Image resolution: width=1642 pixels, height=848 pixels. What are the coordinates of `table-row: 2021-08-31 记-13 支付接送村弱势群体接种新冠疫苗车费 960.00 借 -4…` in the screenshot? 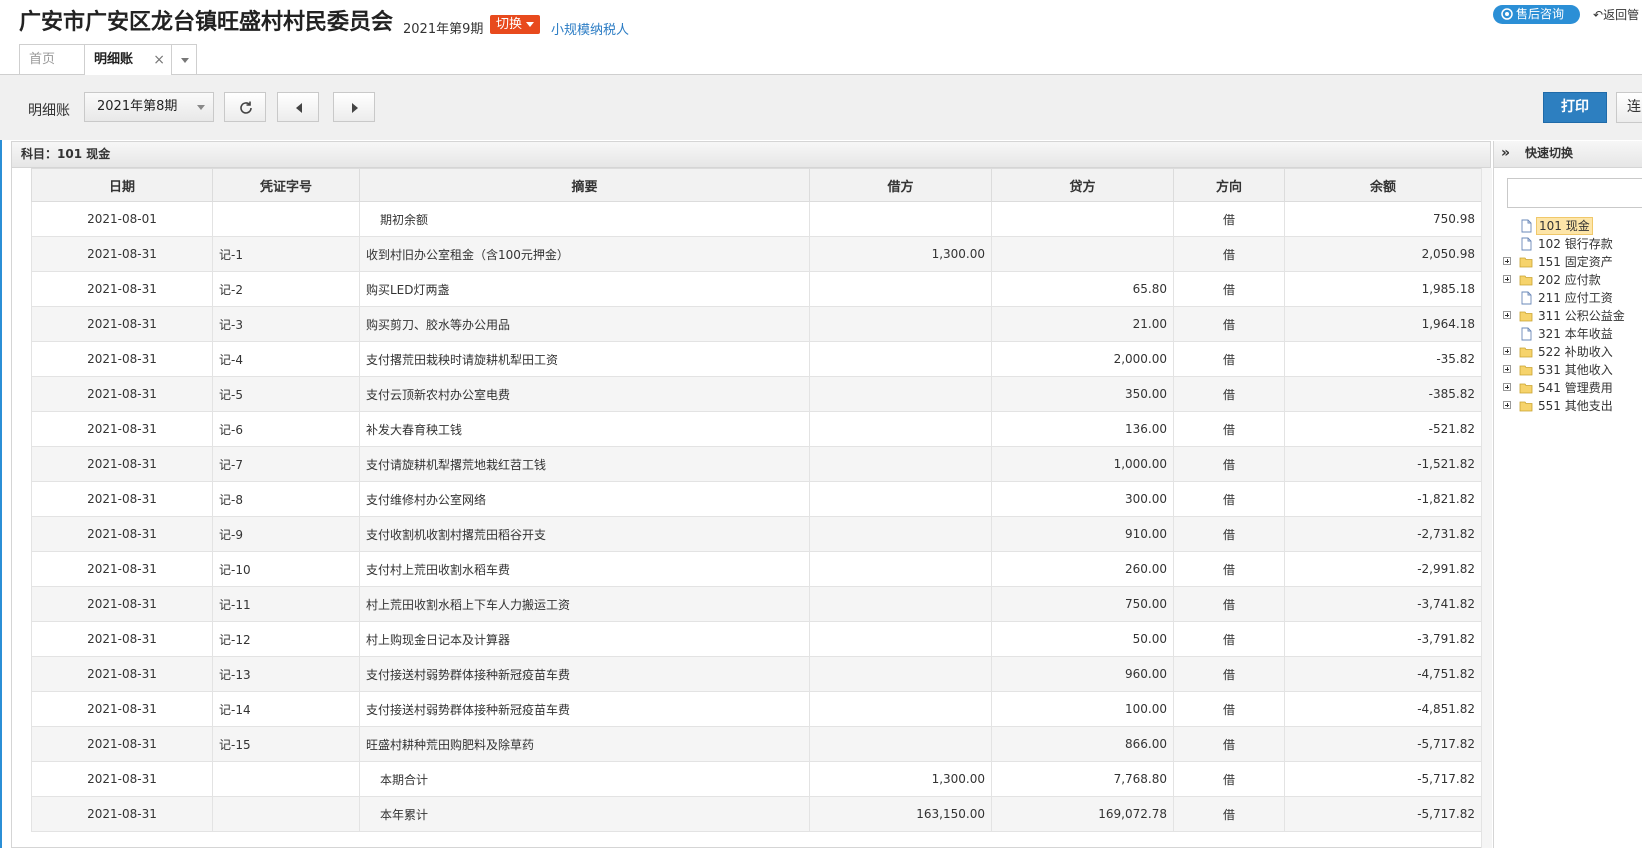 It's located at (756, 674).